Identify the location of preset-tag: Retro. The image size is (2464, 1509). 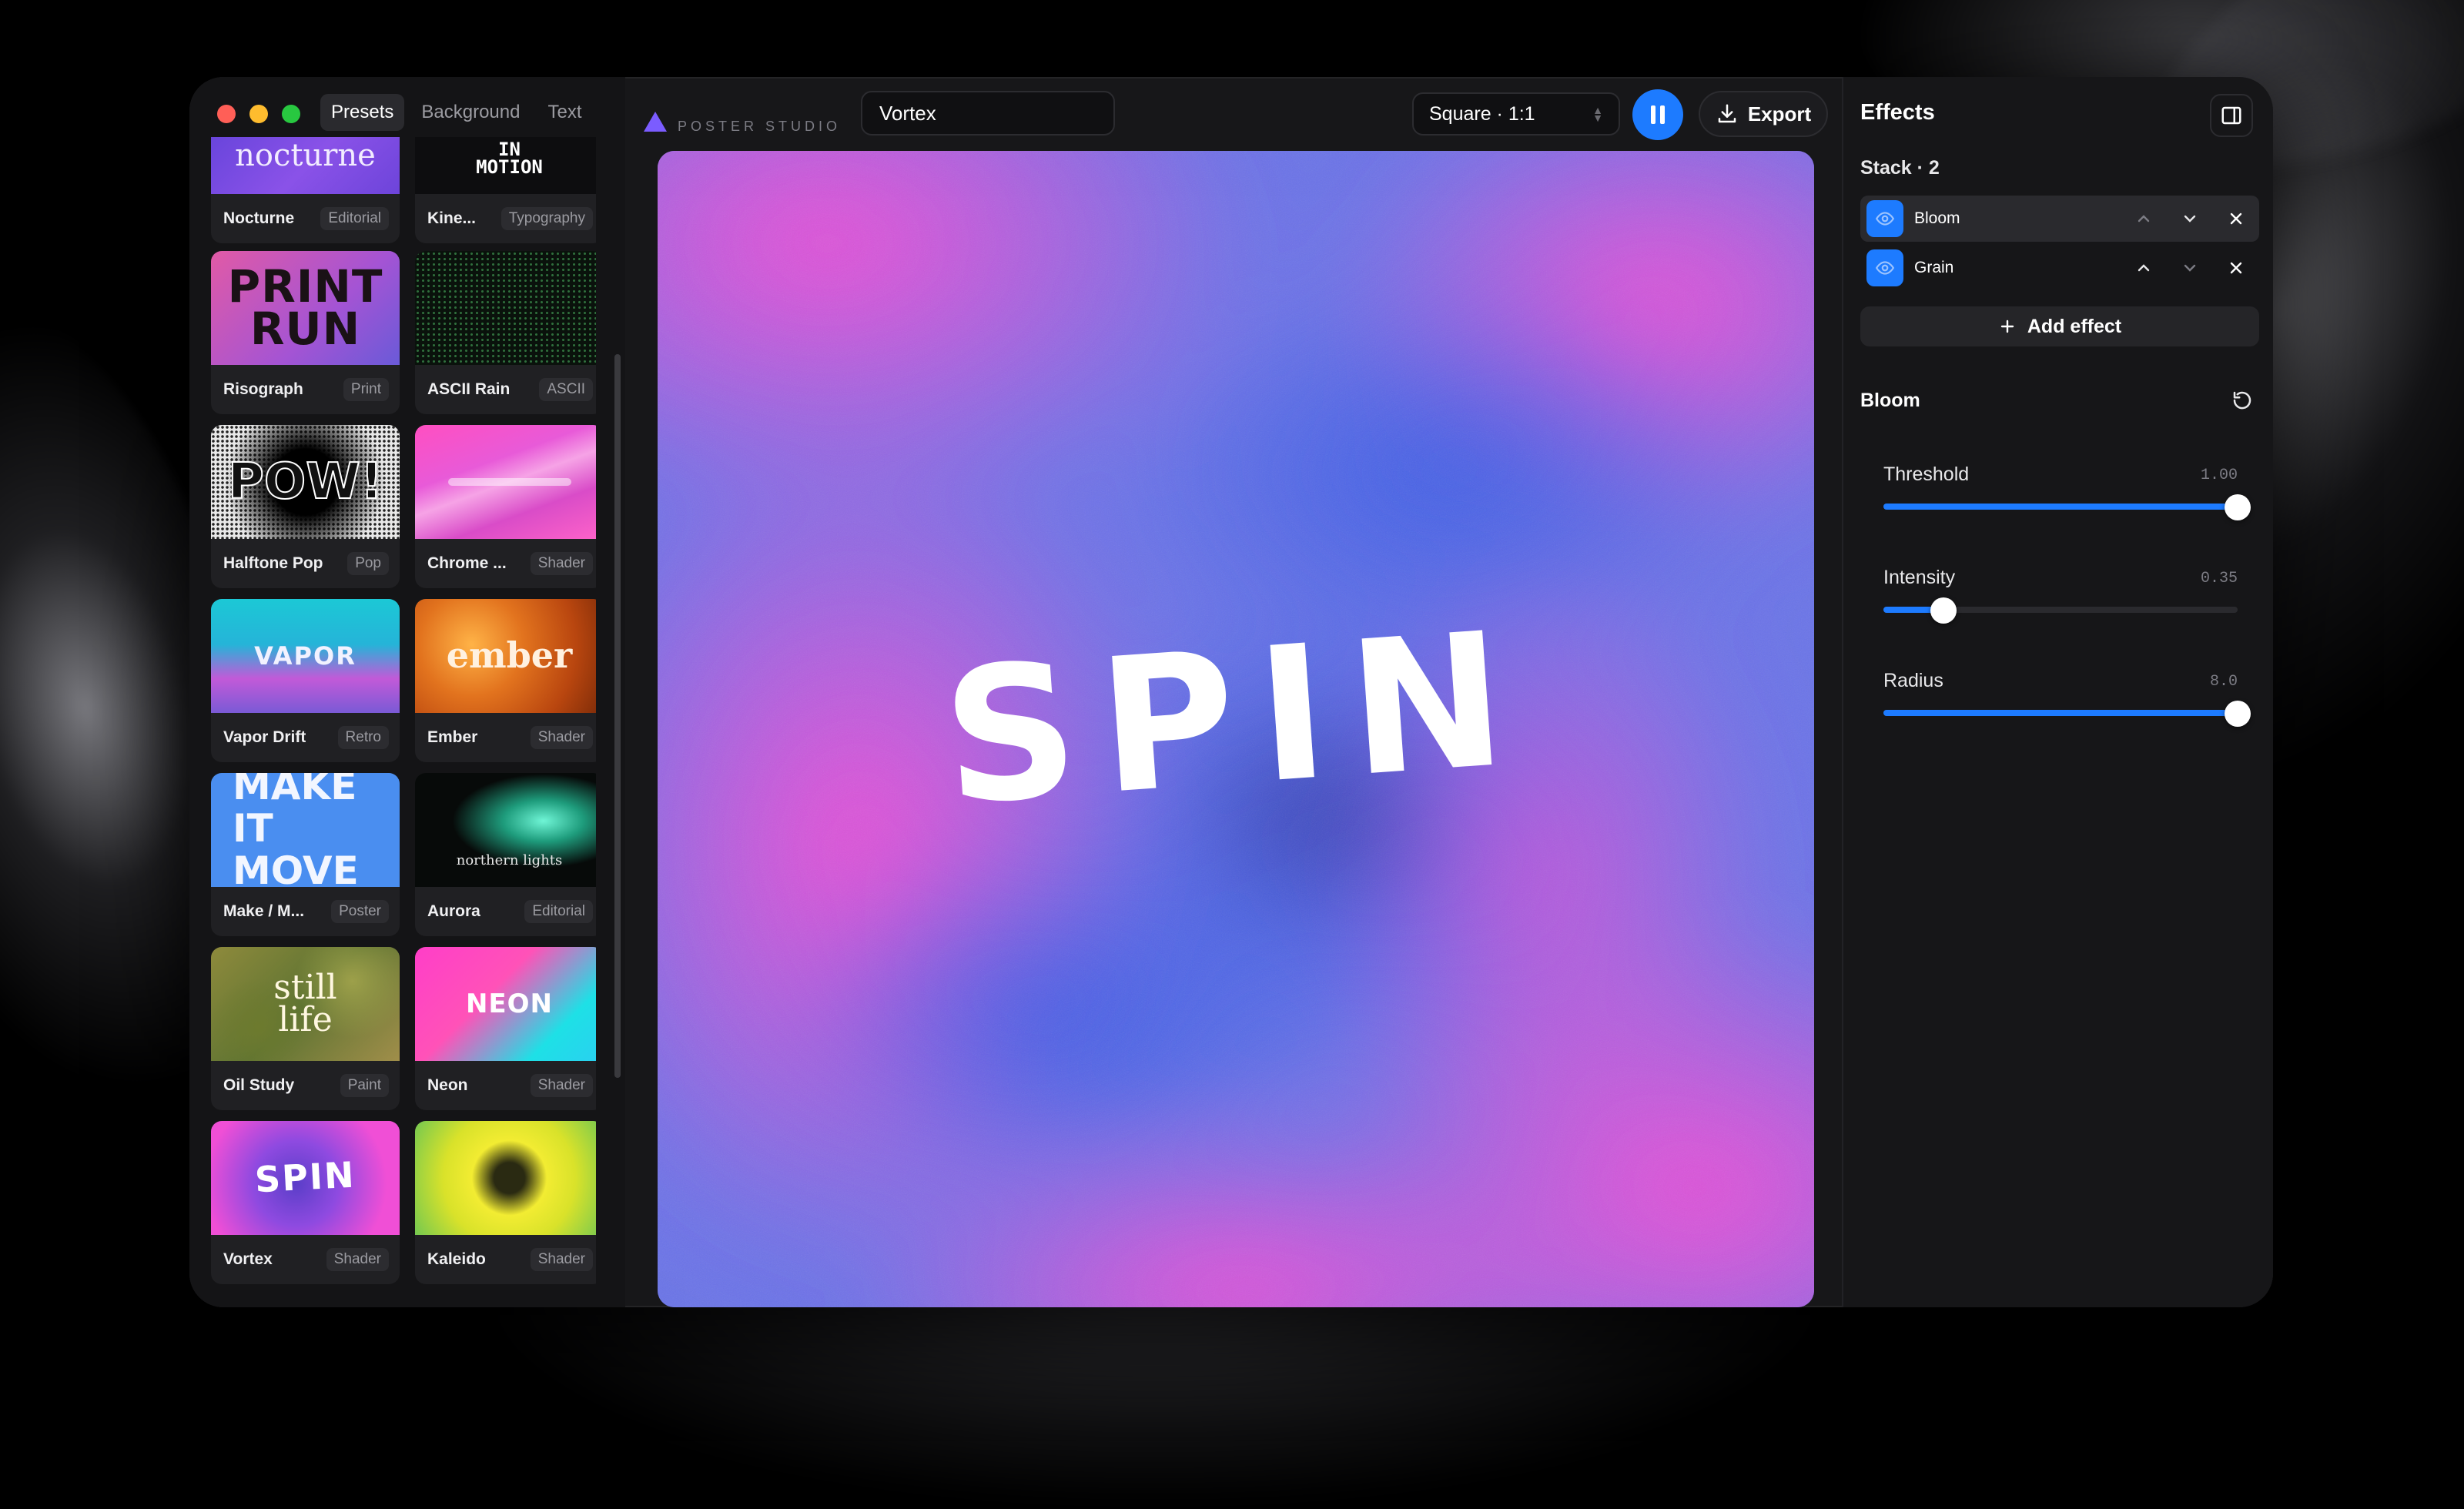
(363, 737).